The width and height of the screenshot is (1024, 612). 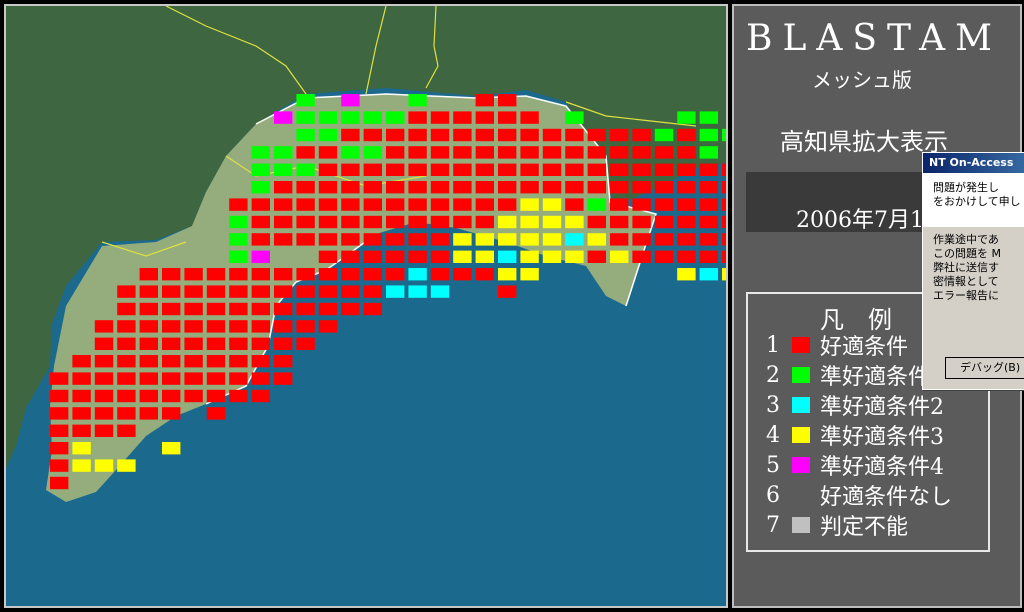 I want to click on dialog-header-text: 問題が発生し をおかけして申し, so click(x=973, y=200).